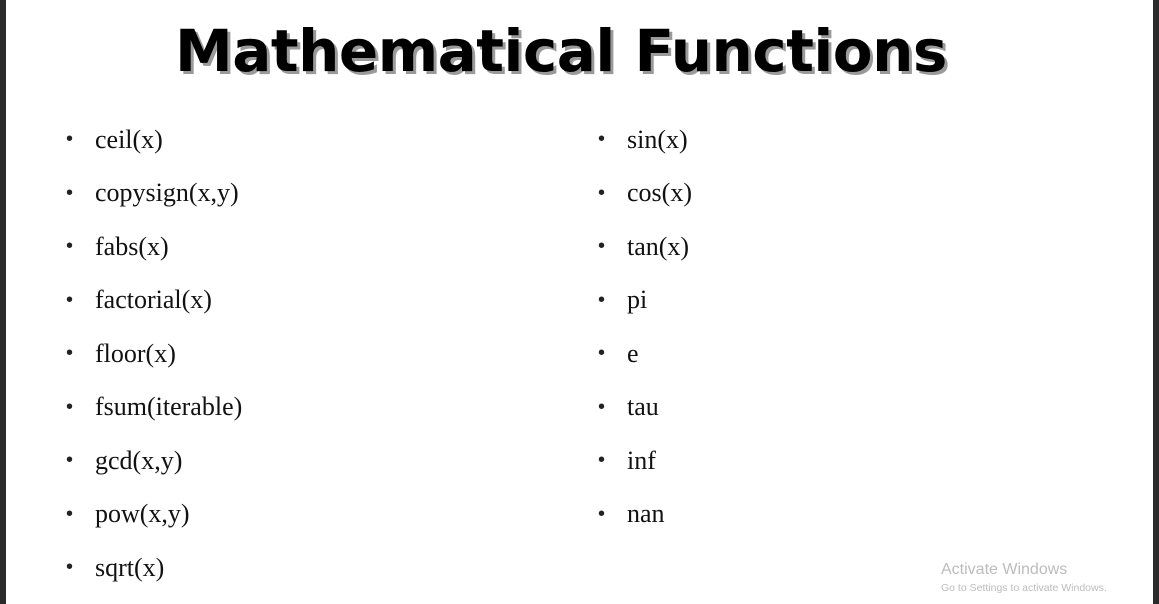  I want to click on list-item: • inf, so click(642, 461).